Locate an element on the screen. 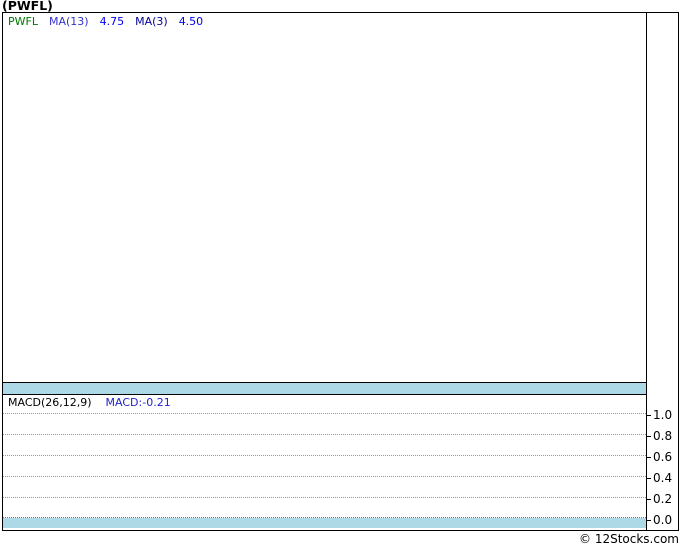 This screenshot has height=546, width=680. ma13-label: MA(13) is located at coordinates (68, 21).